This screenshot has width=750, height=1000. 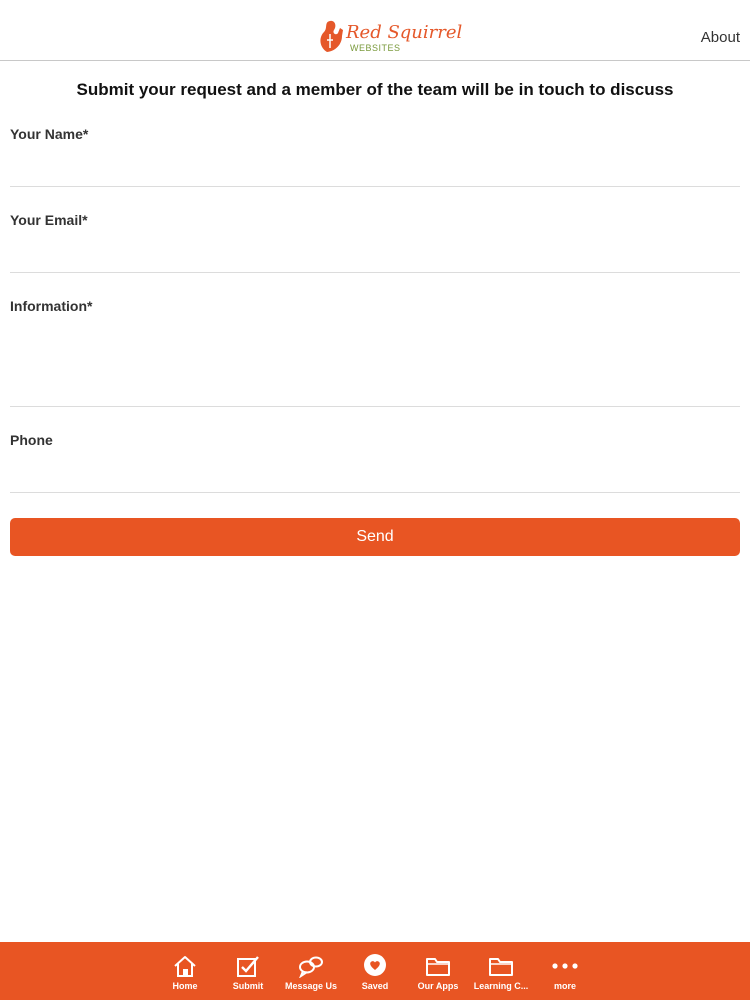 I want to click on top-bar: Red Squirrel WEBSITES About, so click(x=375, y=30).